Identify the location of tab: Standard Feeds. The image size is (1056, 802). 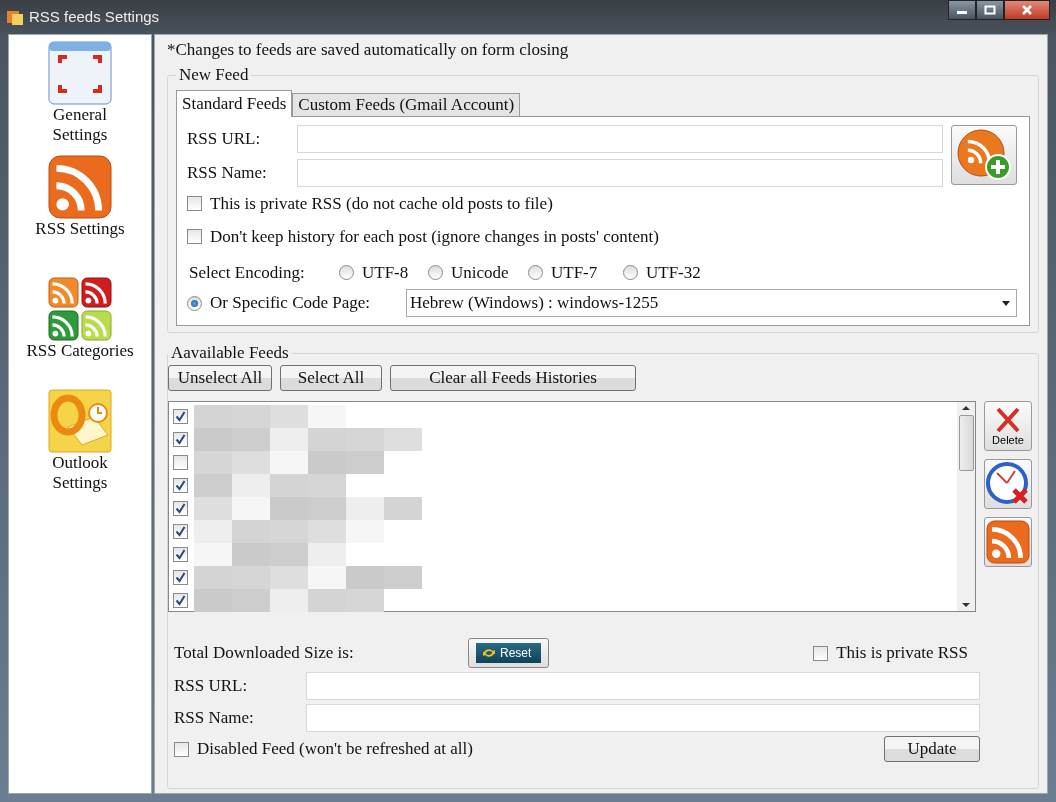
(234, 103).